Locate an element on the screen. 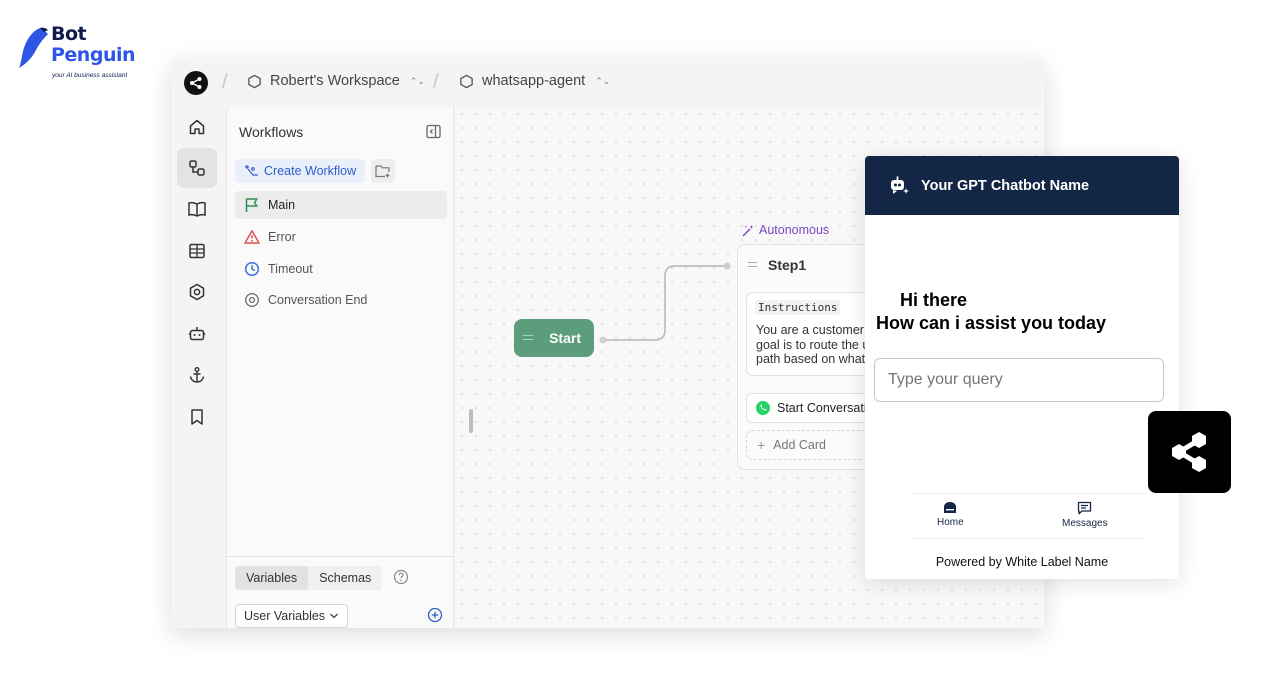  book-icon is located at coordinates (197, 209).